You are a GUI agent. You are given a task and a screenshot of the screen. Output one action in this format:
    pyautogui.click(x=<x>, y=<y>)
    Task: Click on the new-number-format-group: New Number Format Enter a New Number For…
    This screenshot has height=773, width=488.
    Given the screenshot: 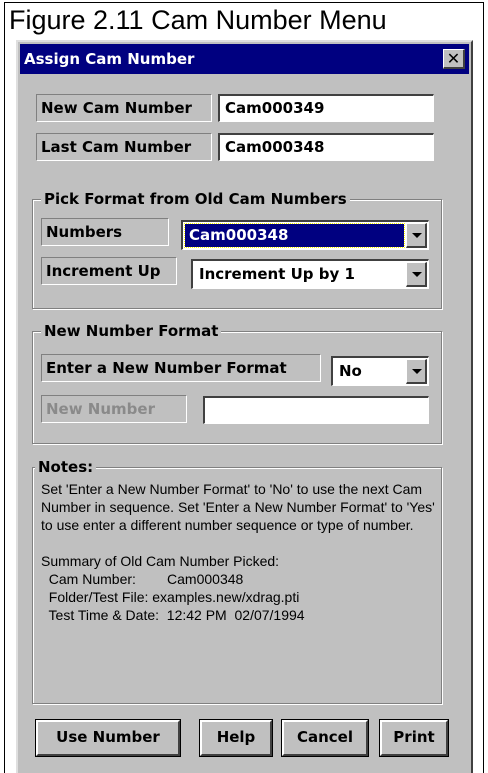 What is the action you would take?
    pyautogui.click(x=237, y=382)
    